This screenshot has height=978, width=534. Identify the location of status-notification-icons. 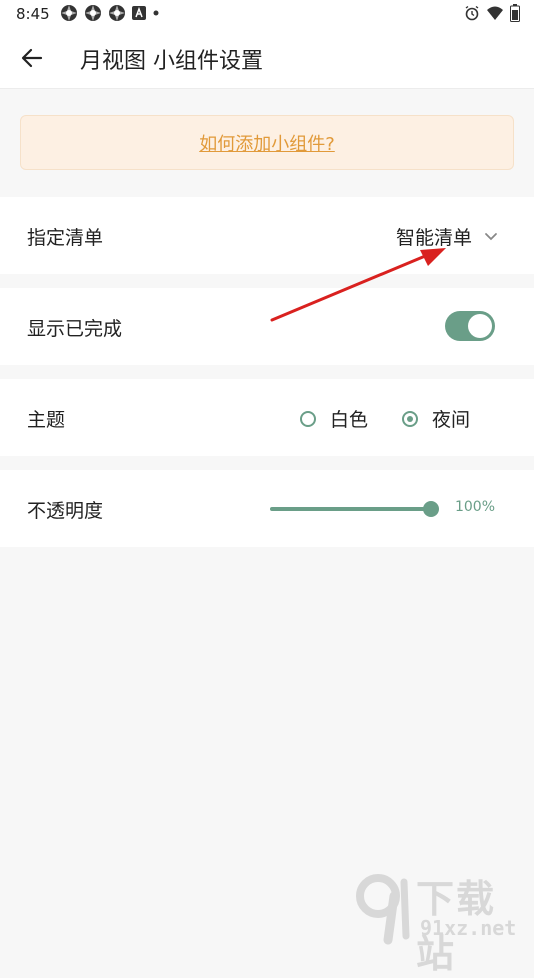
(110, 13).